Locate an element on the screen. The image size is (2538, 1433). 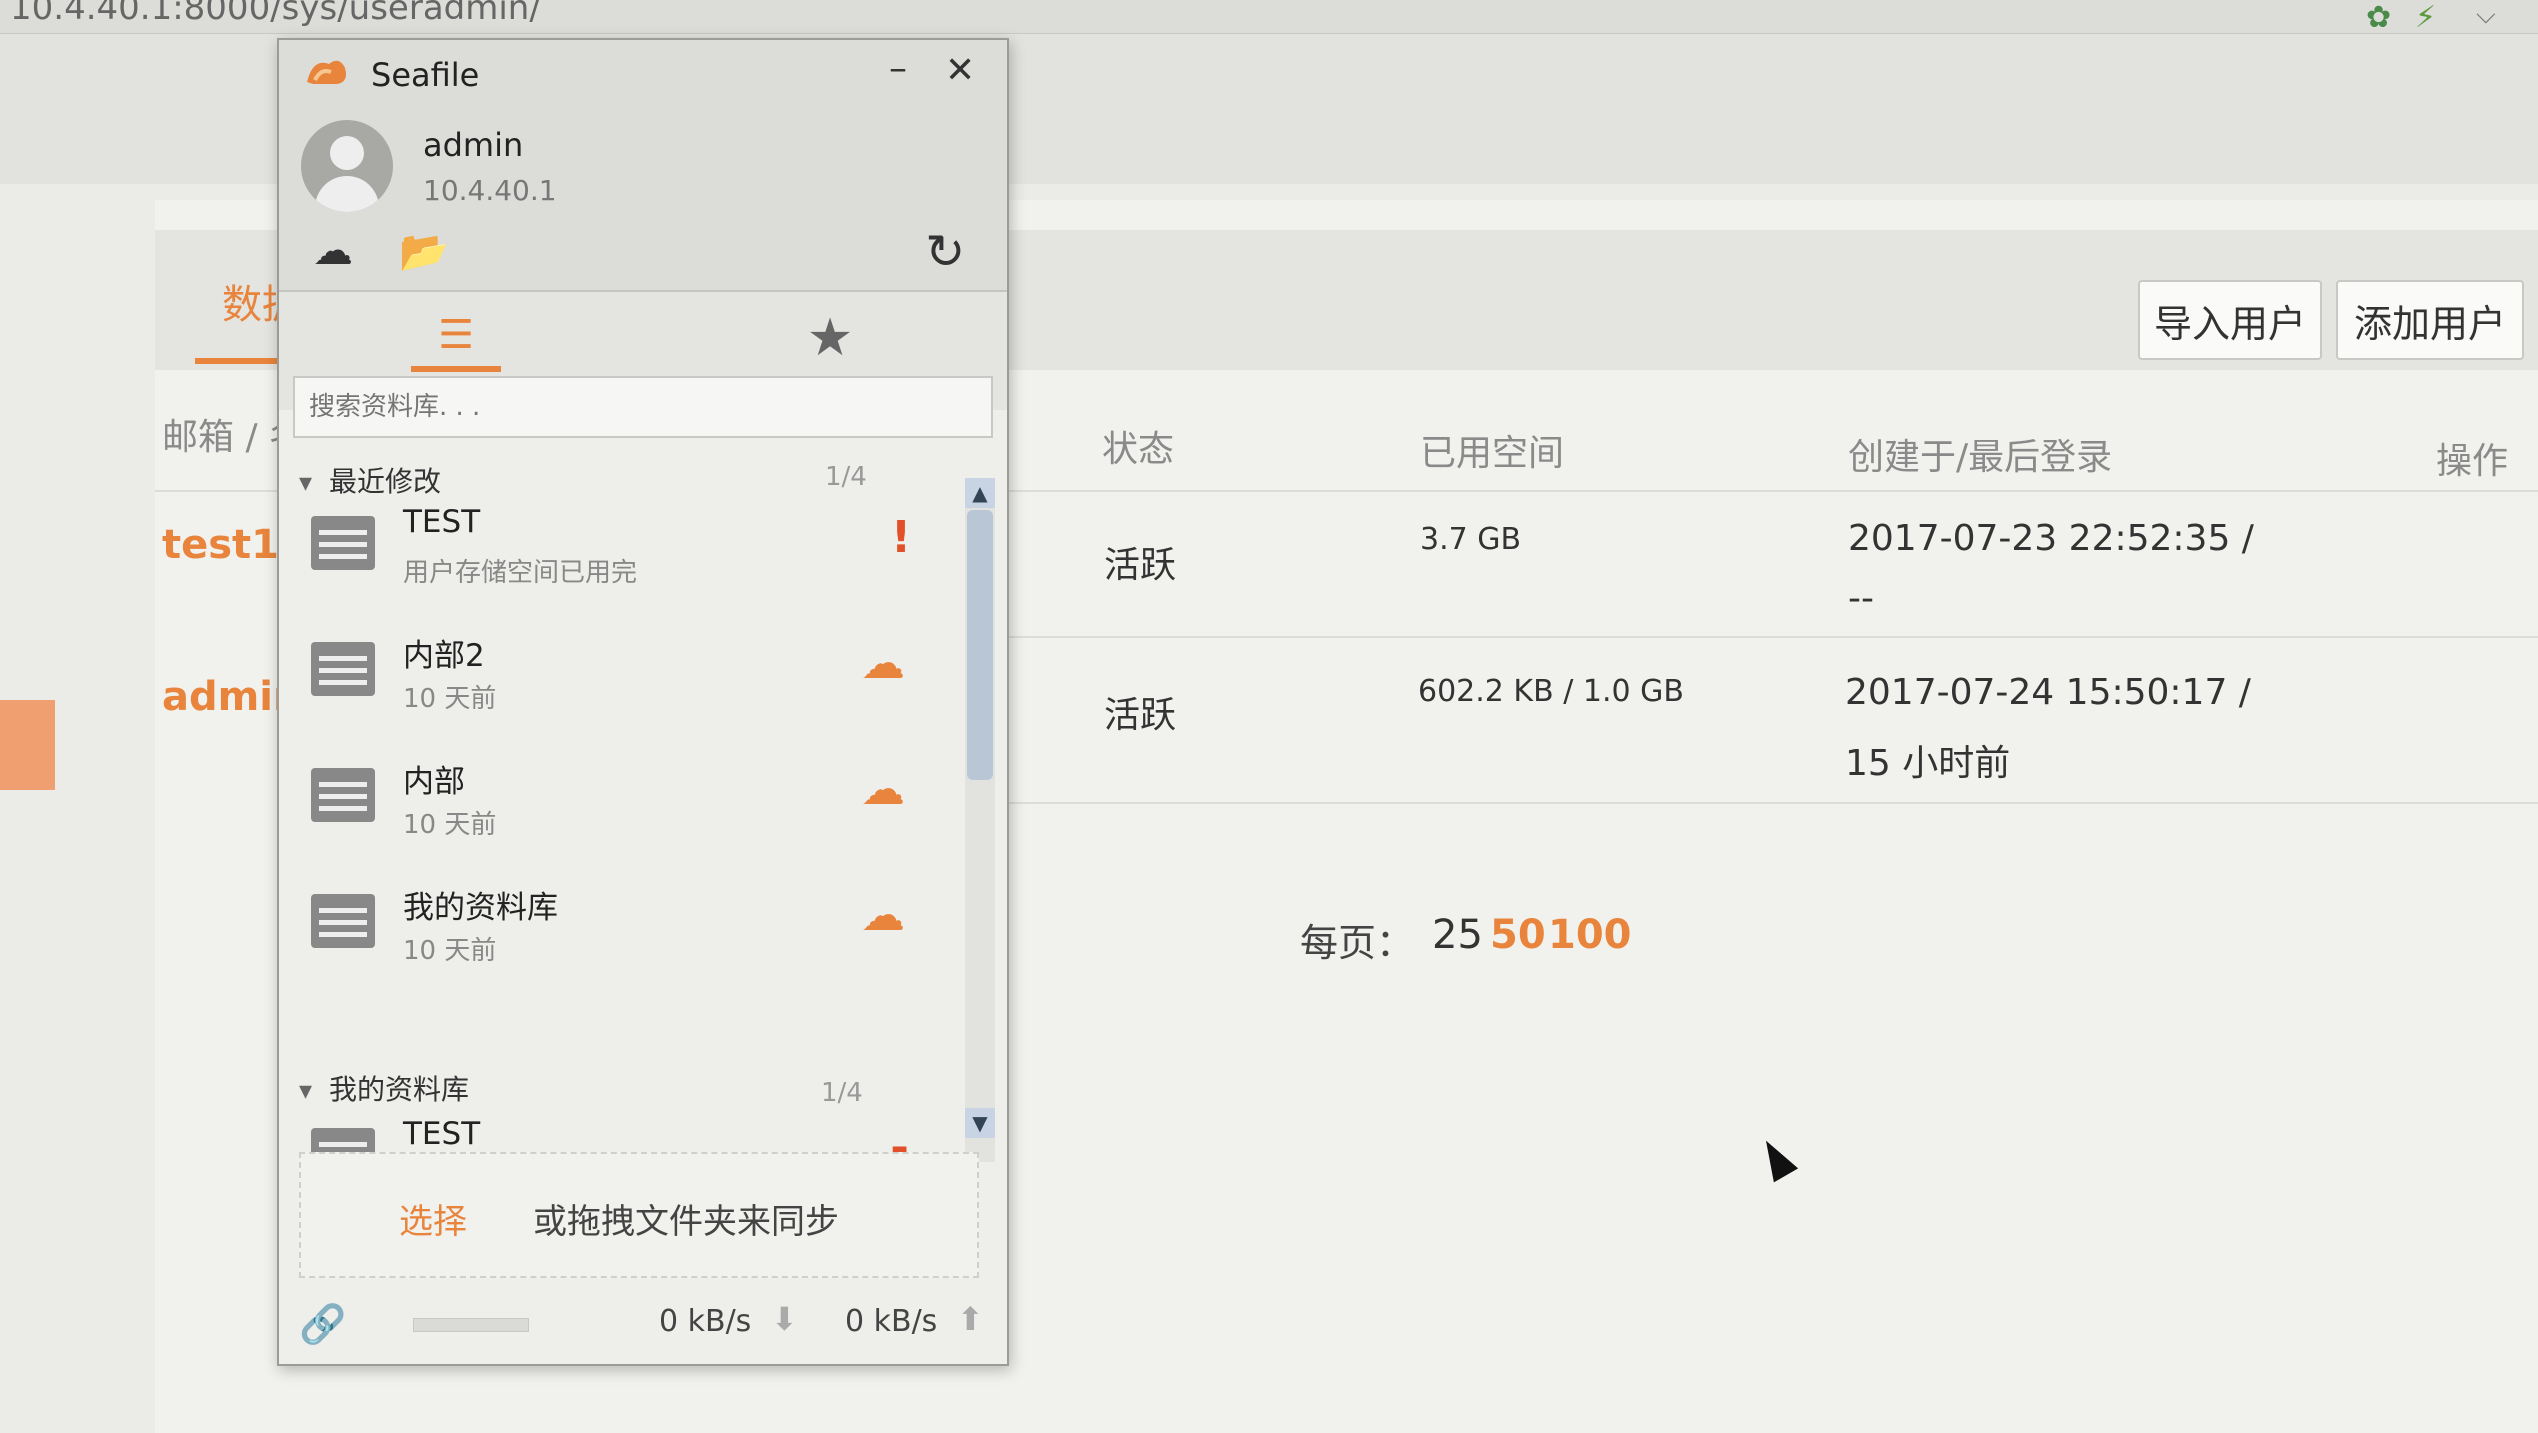
tab-libraries: ☰ is located at coordinates (456, 338).